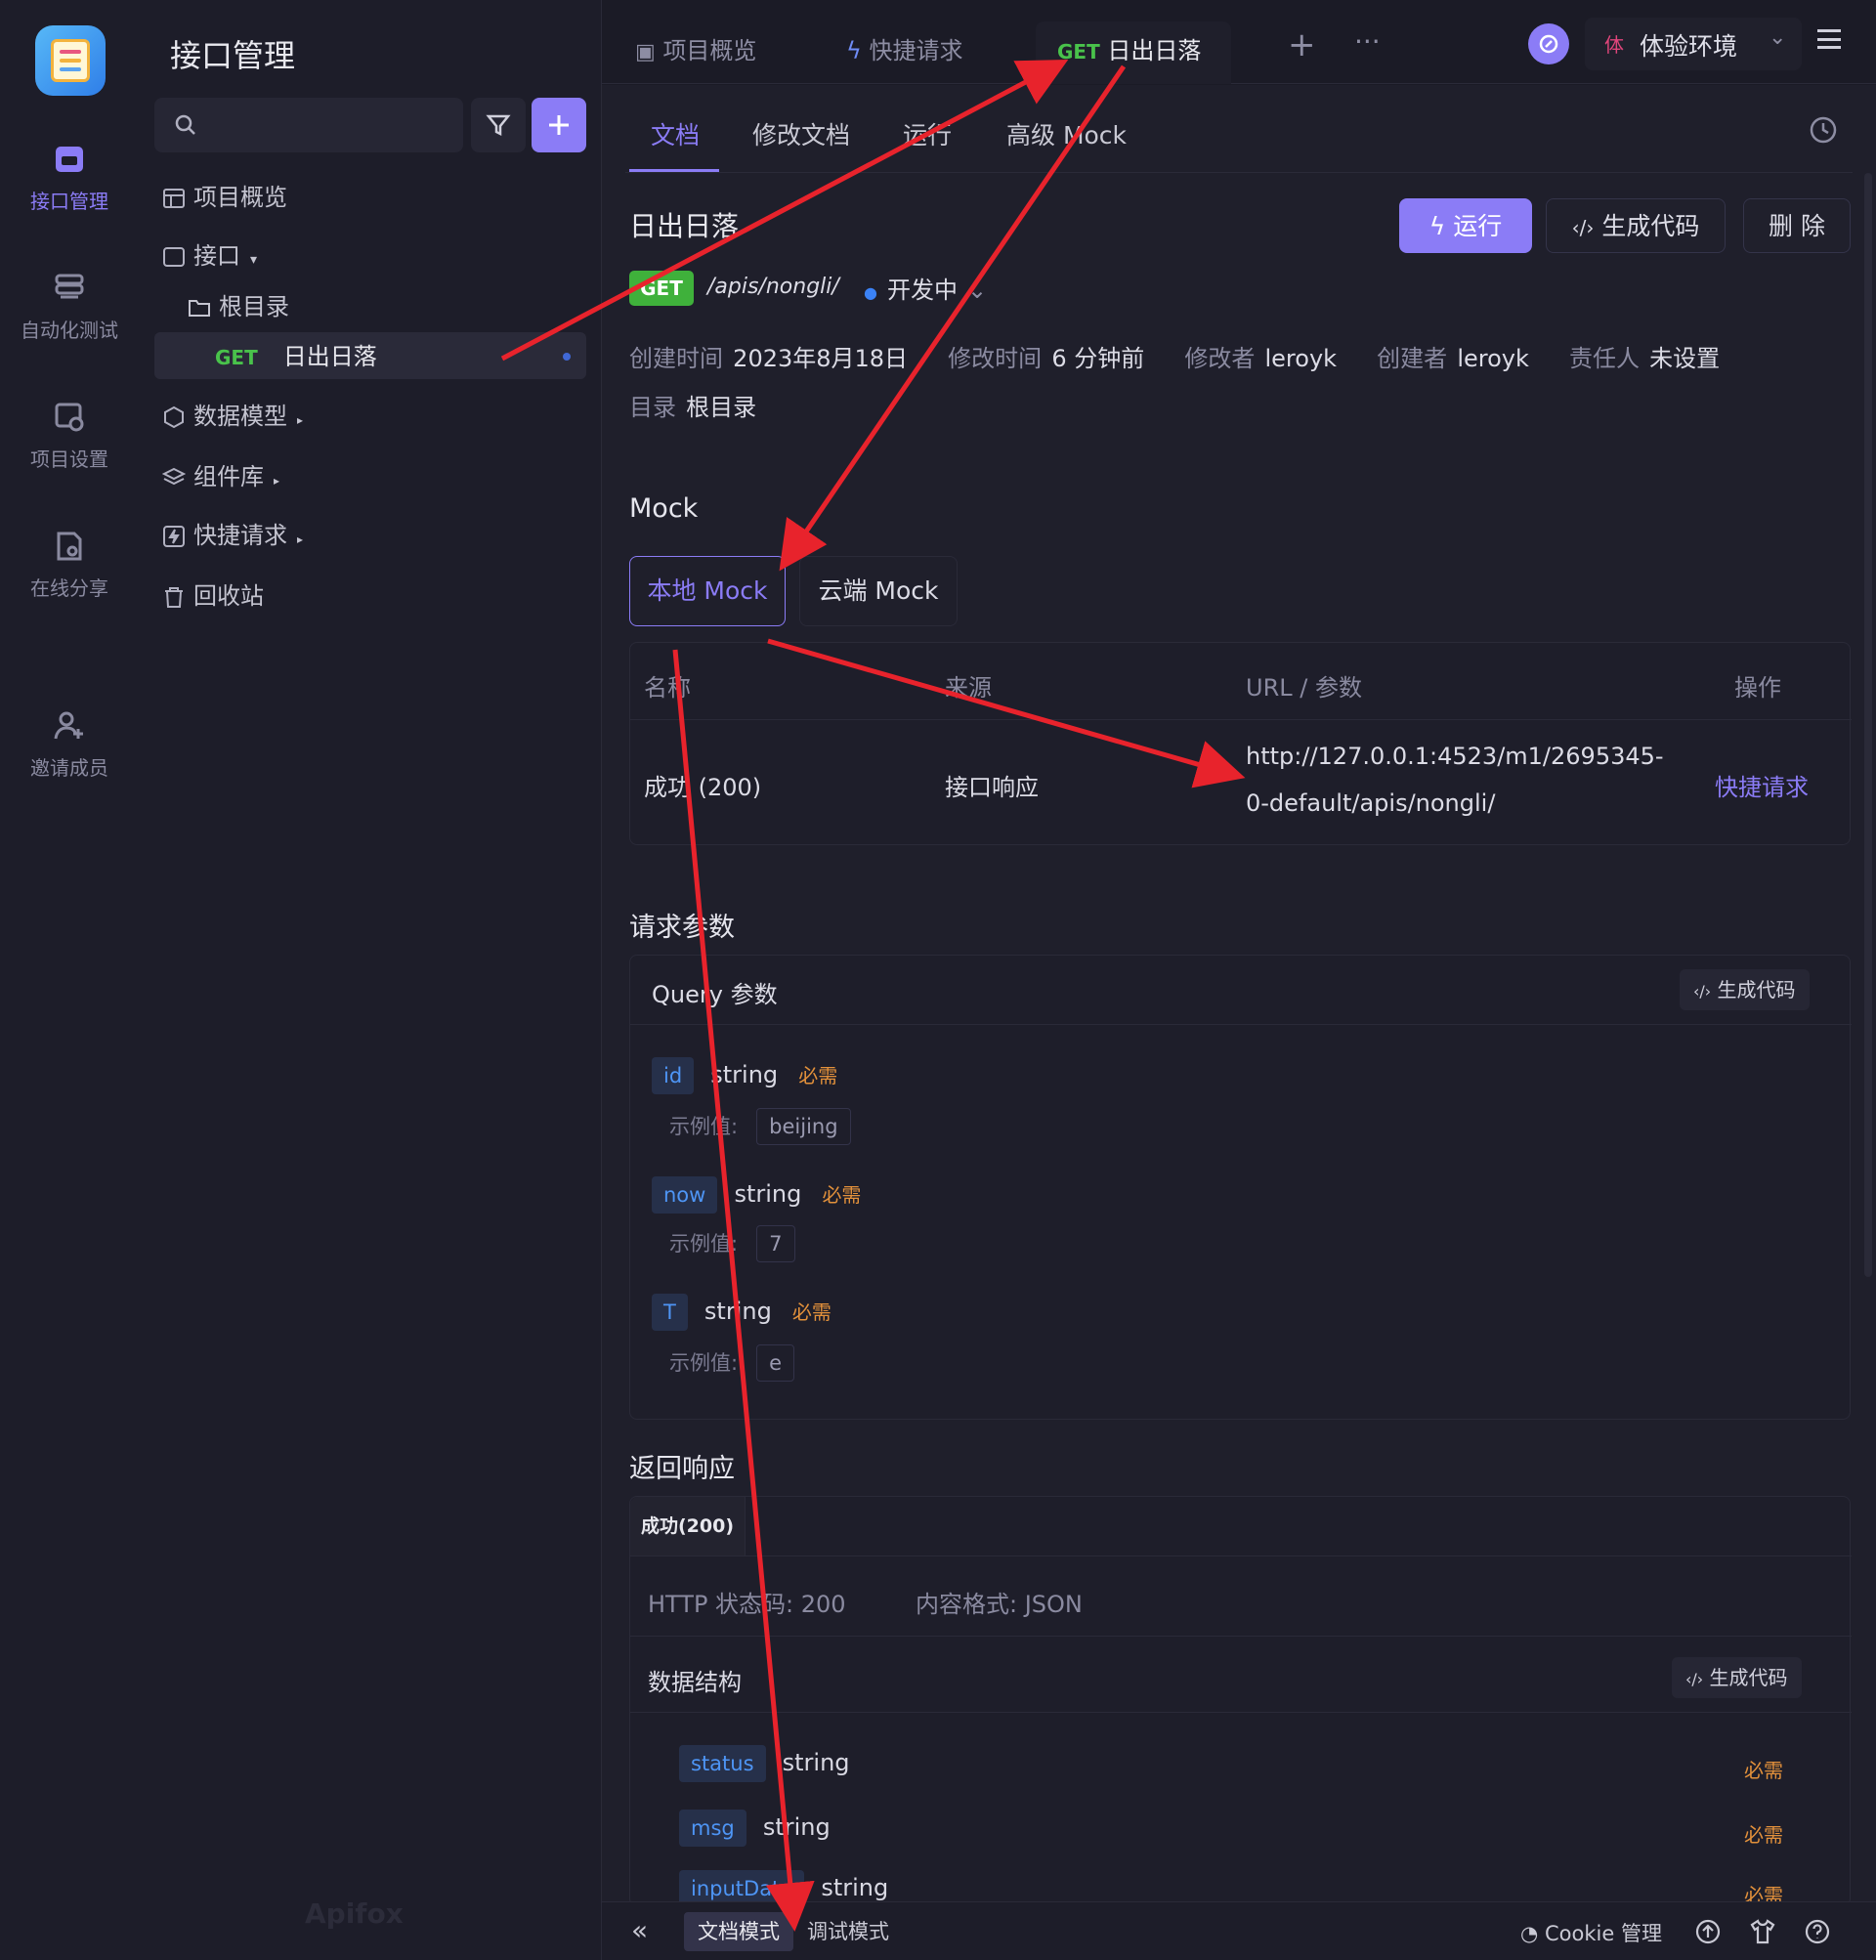 The width and height of the screenshot is (1876, 1960). What do you see at coordinates (1829, 39) in the screenshot?
I see `menu-icon` at bounding box center [1829, 39].